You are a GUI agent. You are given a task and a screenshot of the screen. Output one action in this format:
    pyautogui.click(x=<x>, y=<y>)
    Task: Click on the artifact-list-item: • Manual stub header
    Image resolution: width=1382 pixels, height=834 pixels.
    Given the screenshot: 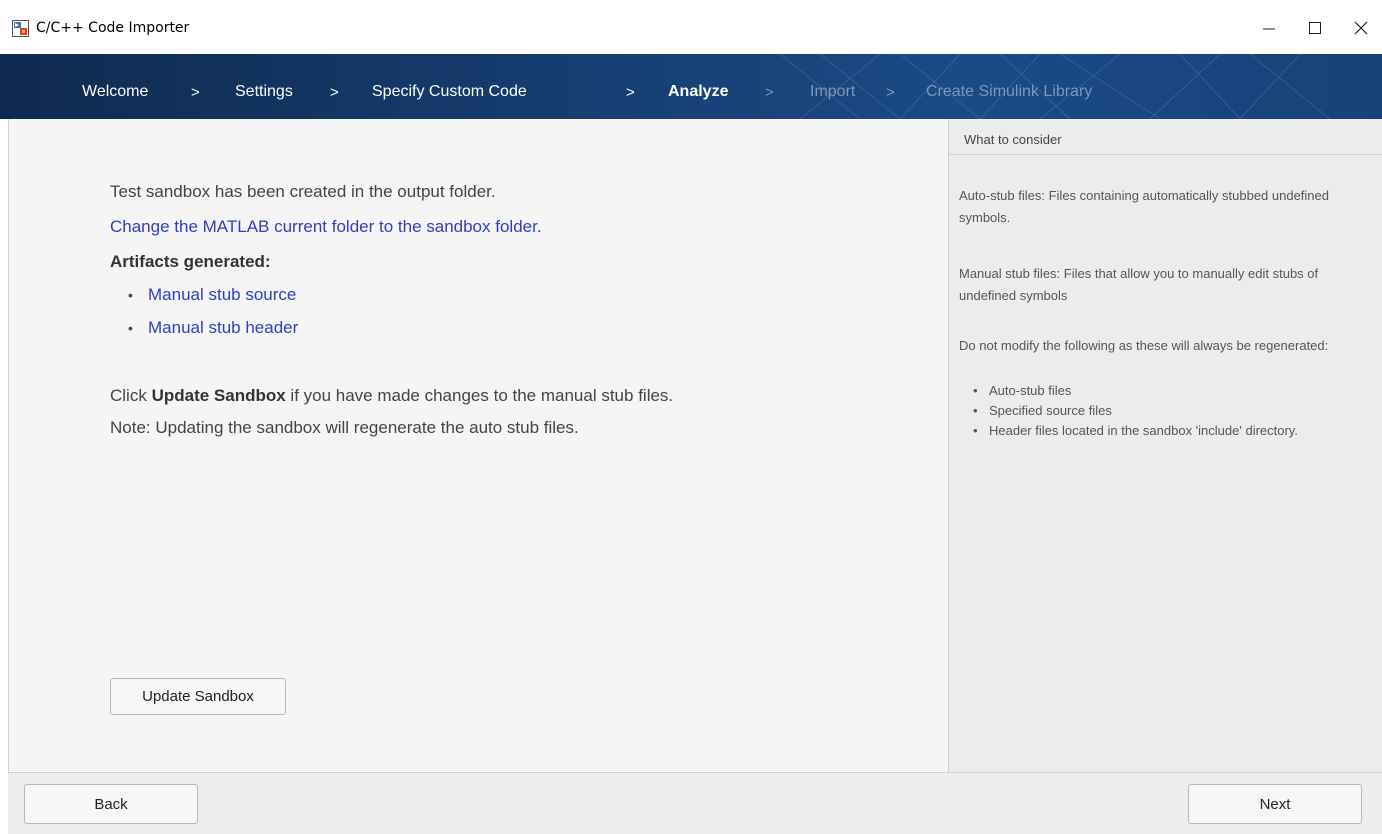 What is the action you would take?
    pyautogui.click(x=213, y=328)
    